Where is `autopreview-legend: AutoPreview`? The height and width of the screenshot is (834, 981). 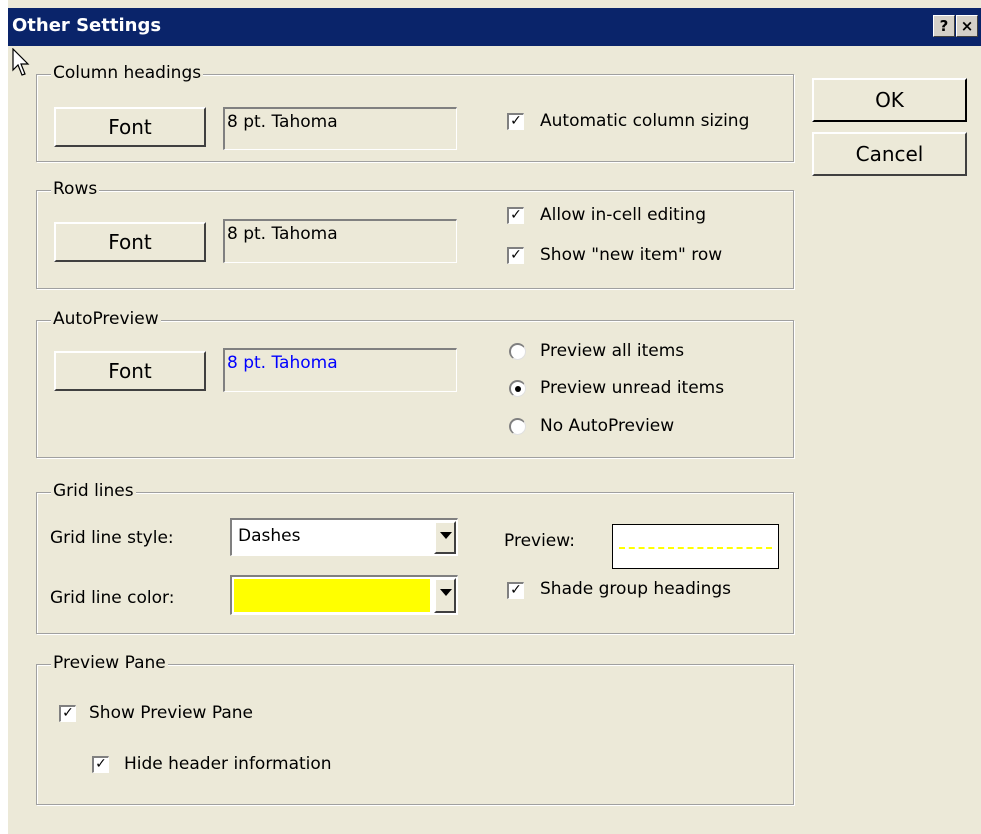
autopreview-legend: AutoPreview is located at coordinates (106, 319).